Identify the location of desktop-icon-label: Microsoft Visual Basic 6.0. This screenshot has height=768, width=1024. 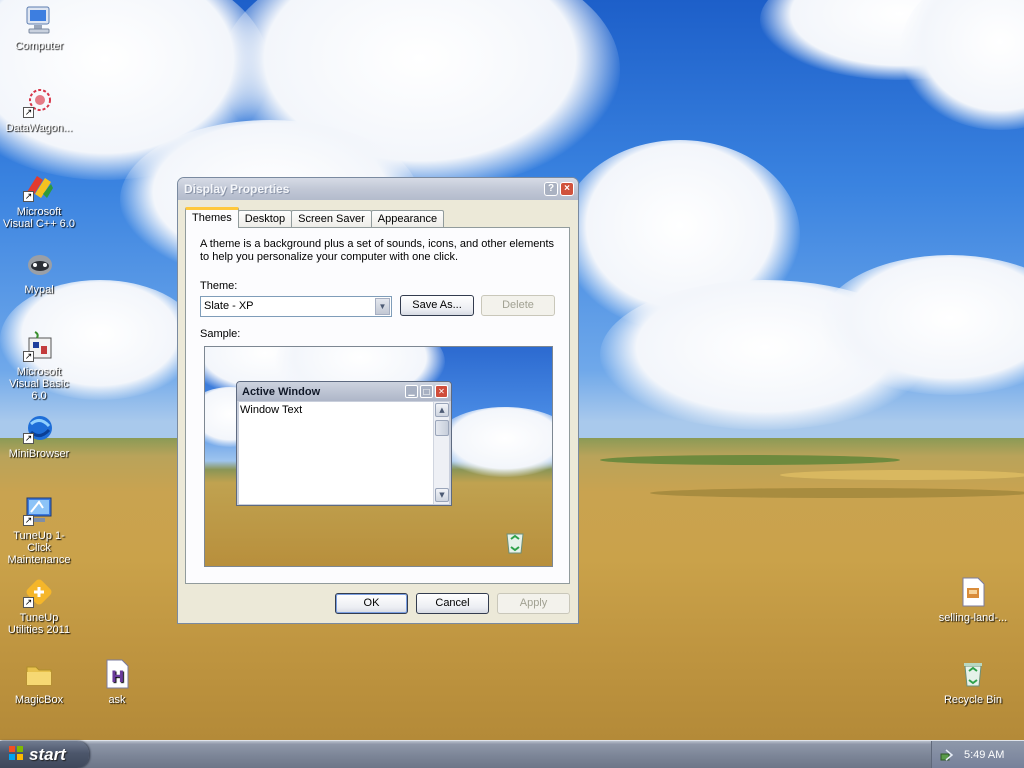
(39, 384).